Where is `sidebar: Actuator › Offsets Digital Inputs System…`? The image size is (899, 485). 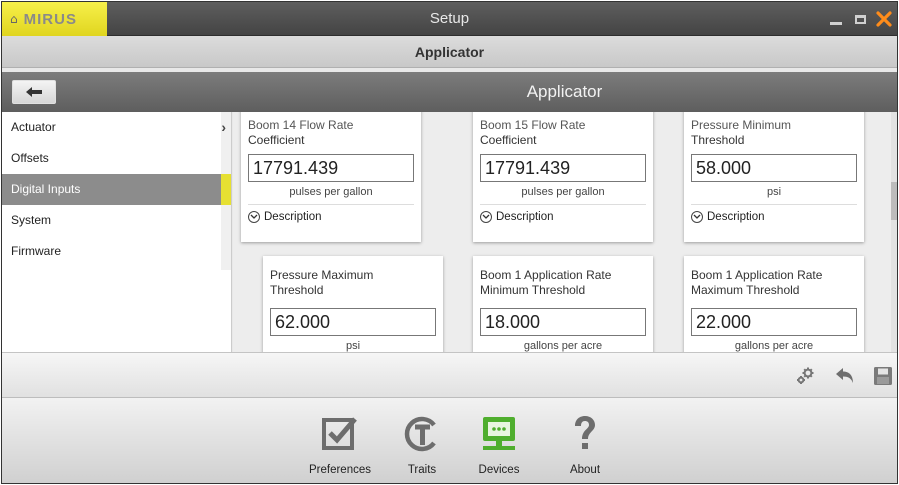 sidebar: Actuator › Offsets Digital Inputs System… is located at coordinates (117, 232).